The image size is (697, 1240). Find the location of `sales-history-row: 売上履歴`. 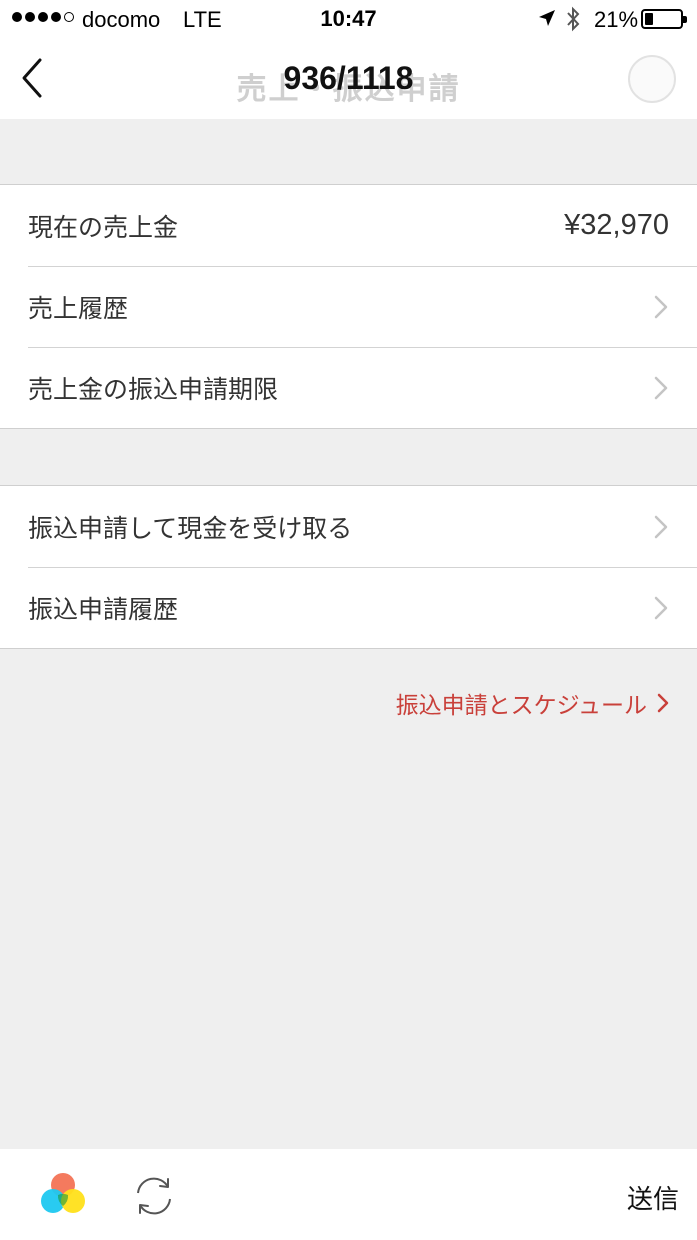

sales-history-row: 売上履歴 is located at coordinates (348, 306).